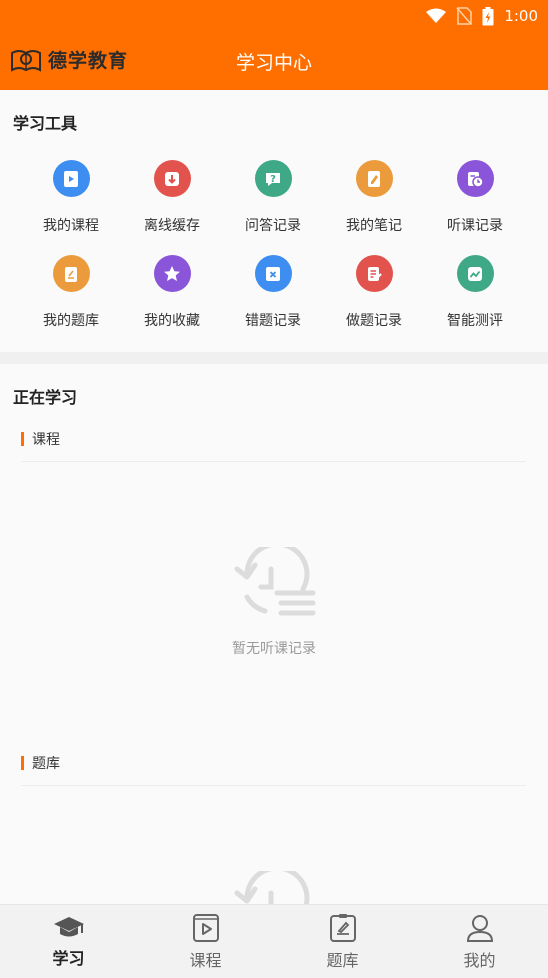 This screenshot has height=978, width=548. I want to click on tool-label: 问答记录, so click(273, 226).